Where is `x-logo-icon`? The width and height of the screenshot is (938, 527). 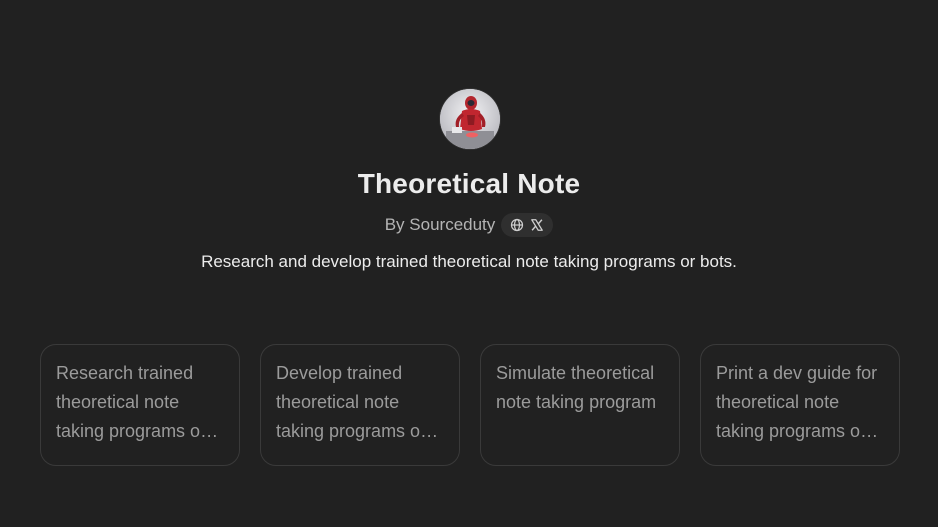 x-logo-icon is located at coordinates (537, 225).